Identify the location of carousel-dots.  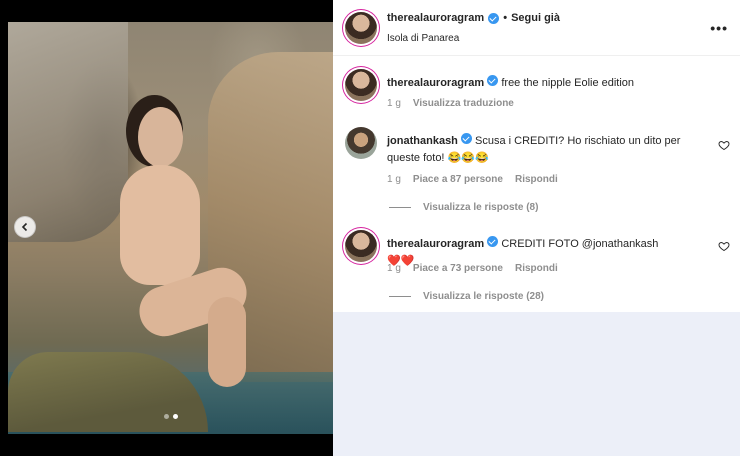
(171, 416).